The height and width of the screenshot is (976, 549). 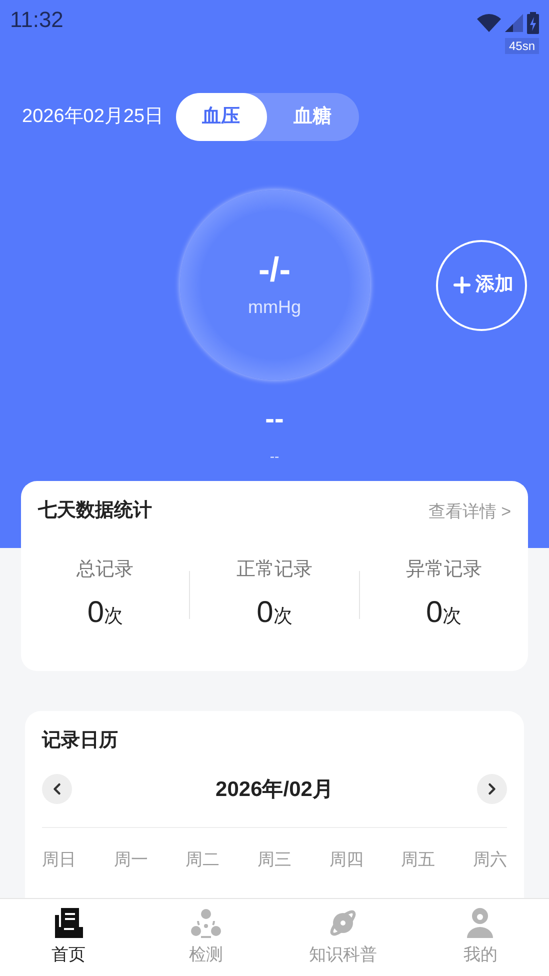 I want to click on month-label: 2026年/02月, so click(x=275, y=789).